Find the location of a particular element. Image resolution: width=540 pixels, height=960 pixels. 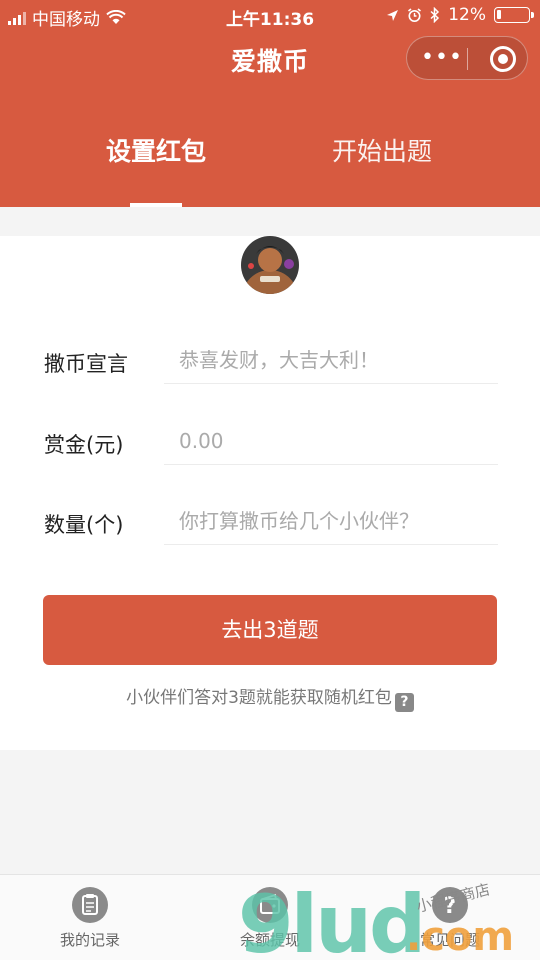

wallet-icon is located at coordinates (270, 905).